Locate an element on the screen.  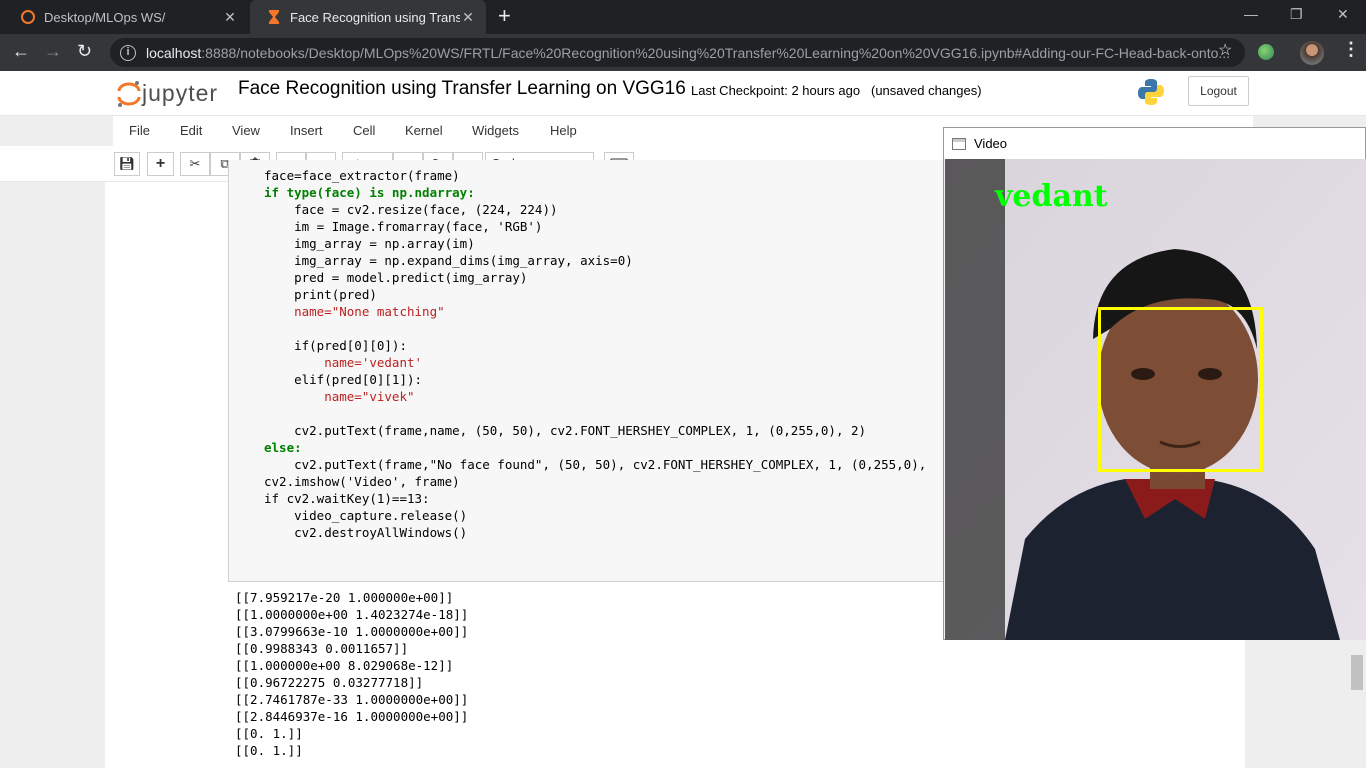
menu-kebab-icon: ⋮ is located at coordinates (1351, 49).